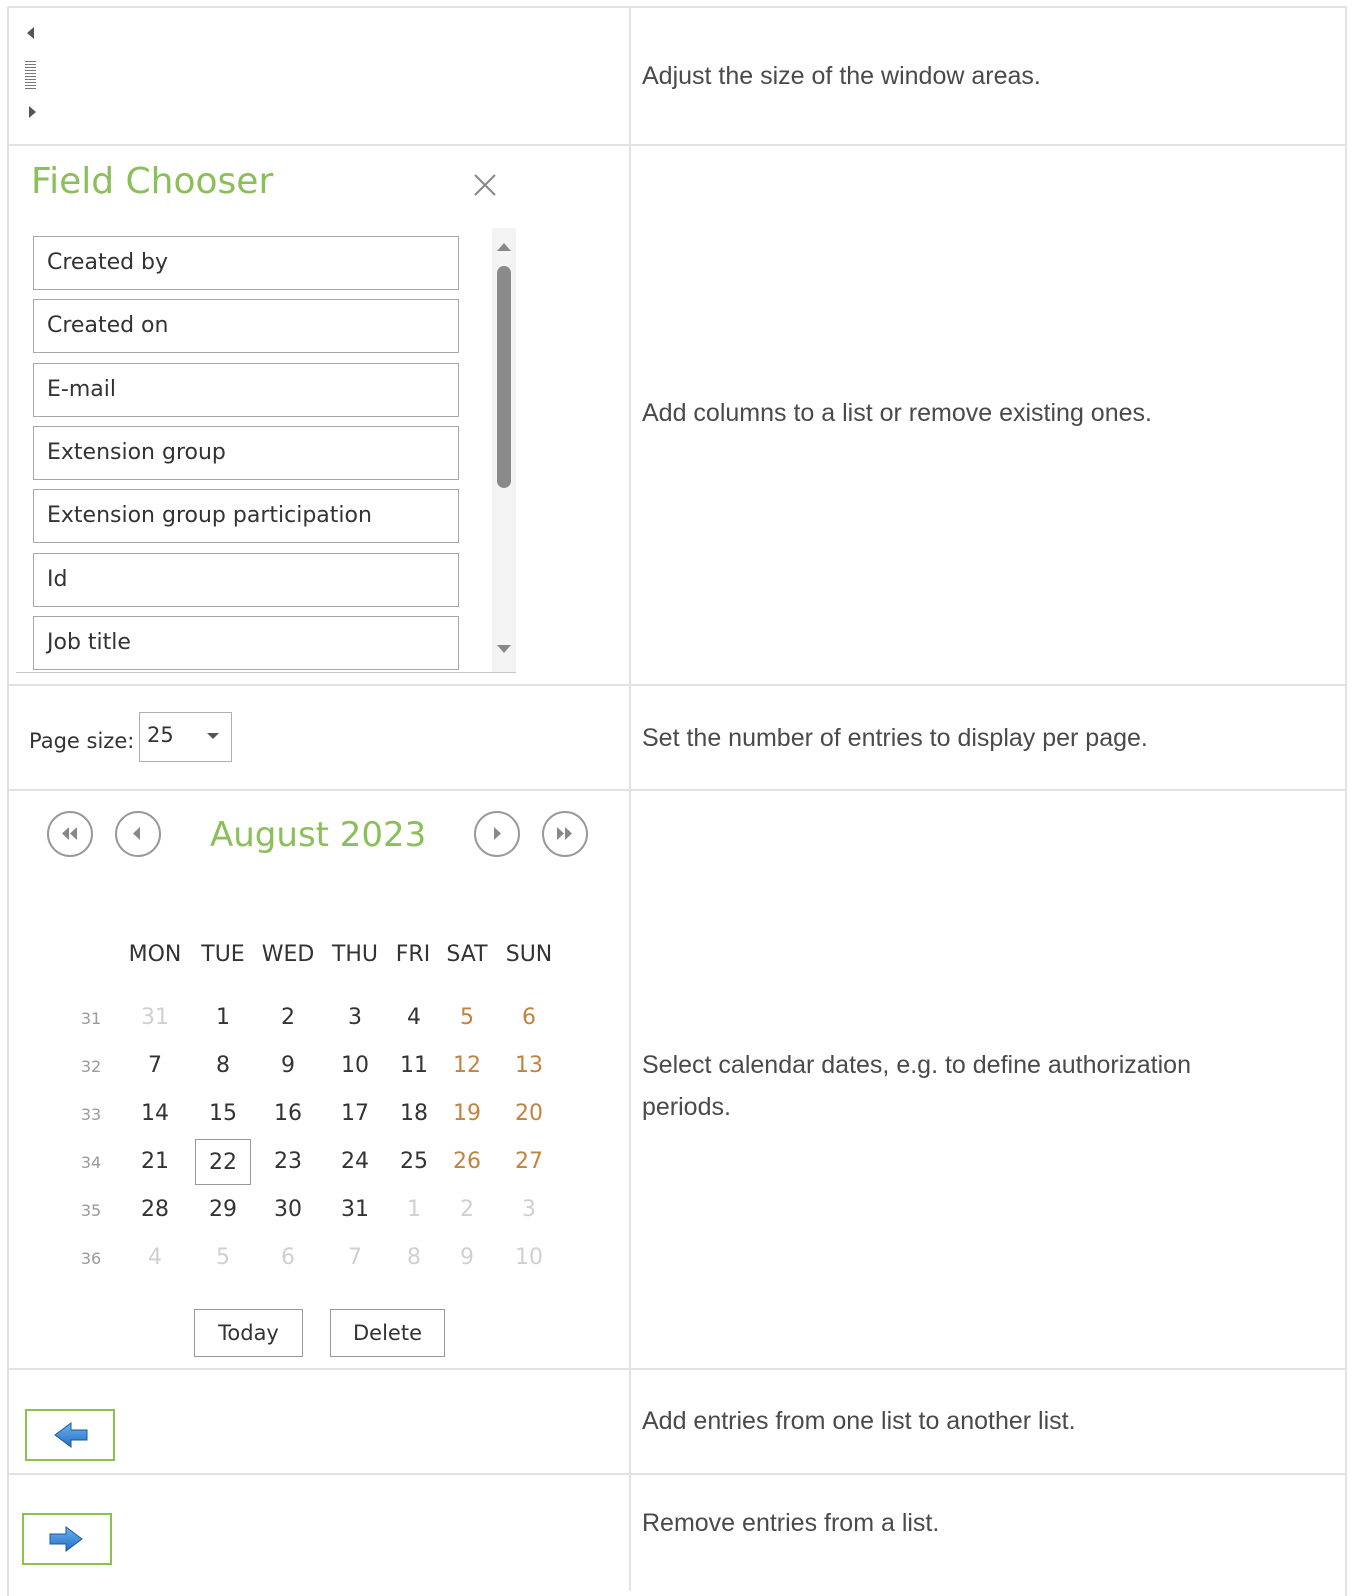  Describe the element at coordinates (91, 1162) in the screenshot. I see `week-number: 34` at that location.